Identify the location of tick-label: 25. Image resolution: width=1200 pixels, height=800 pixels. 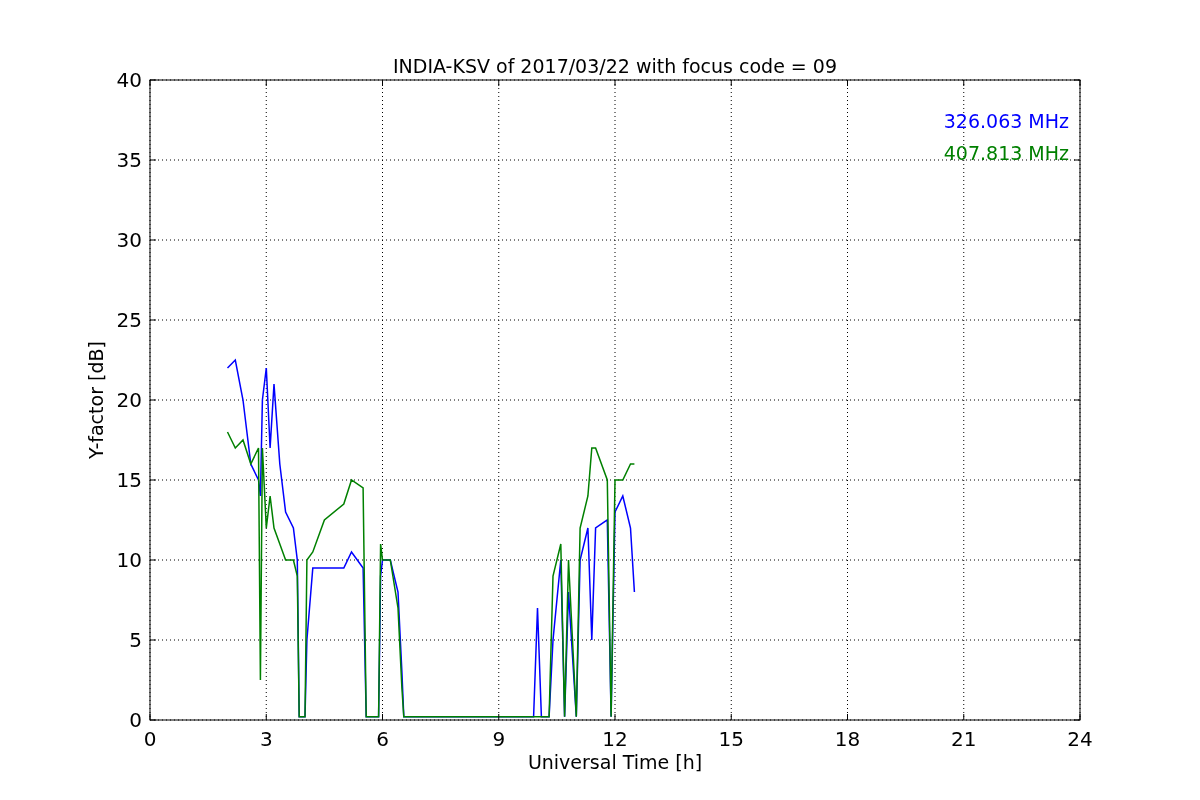
(129, 320).